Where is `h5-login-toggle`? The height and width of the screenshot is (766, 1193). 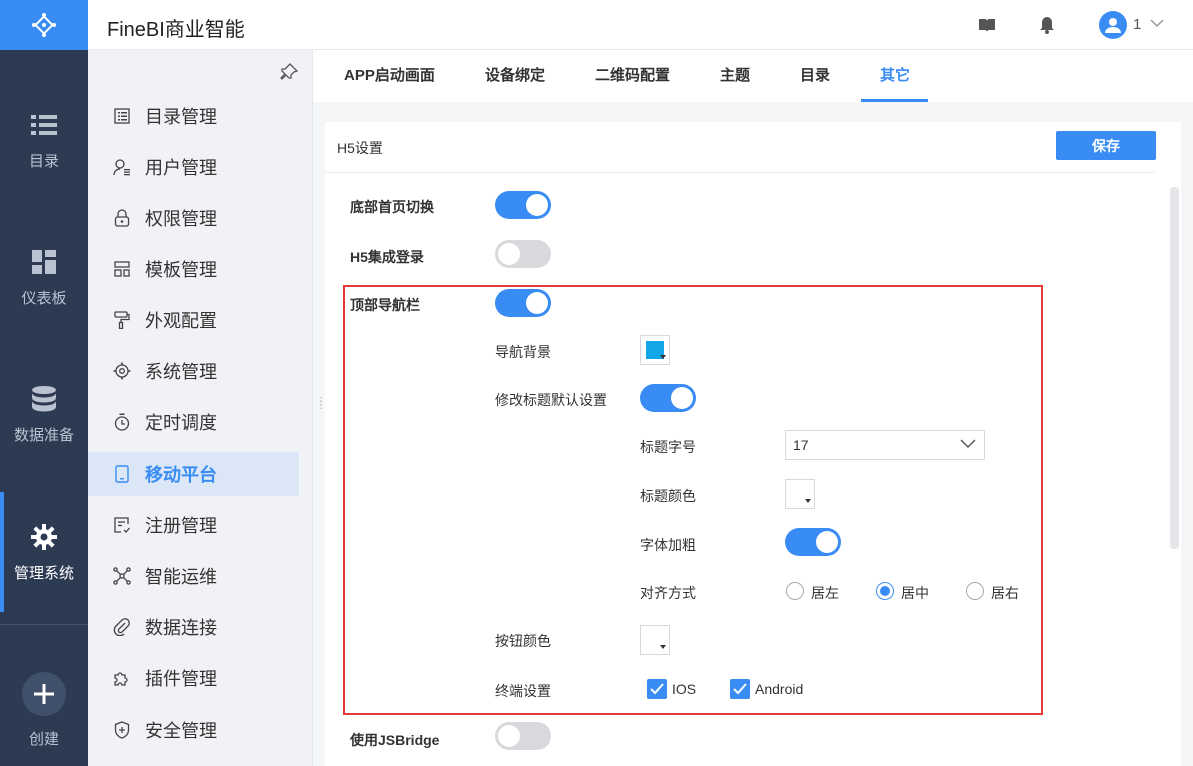
h5-login-toggle is located at coordinates (523, 254).